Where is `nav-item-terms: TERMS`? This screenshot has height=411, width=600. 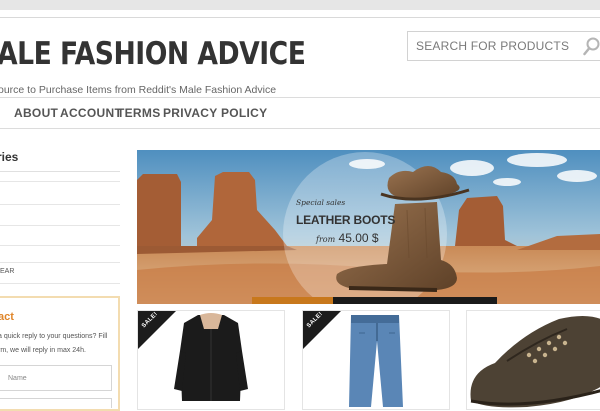 nav-item-terms: TERMS is located at coordinates (139, 113).